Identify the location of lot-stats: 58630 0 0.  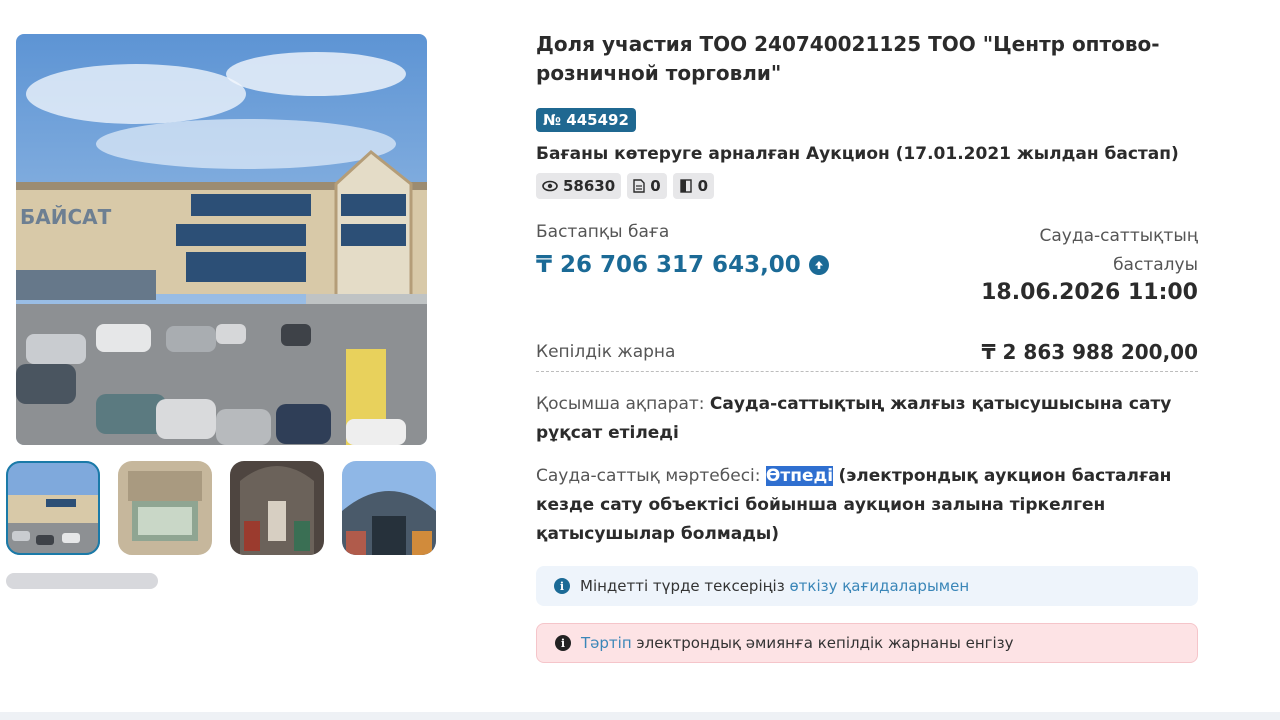
(901, 186).